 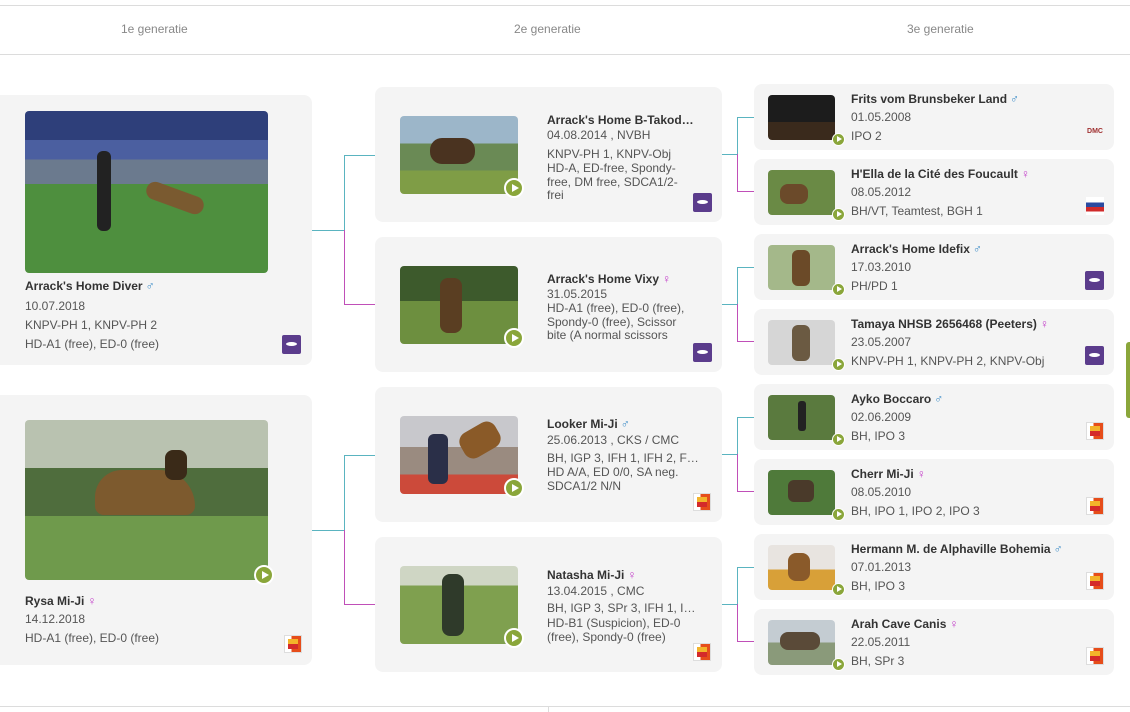 What do you see at coordinates (917, 211) in the screenshot?
I see `dog-titles: BH/VT, Teamtest, BGH 1` at bounding box center [917, 211].